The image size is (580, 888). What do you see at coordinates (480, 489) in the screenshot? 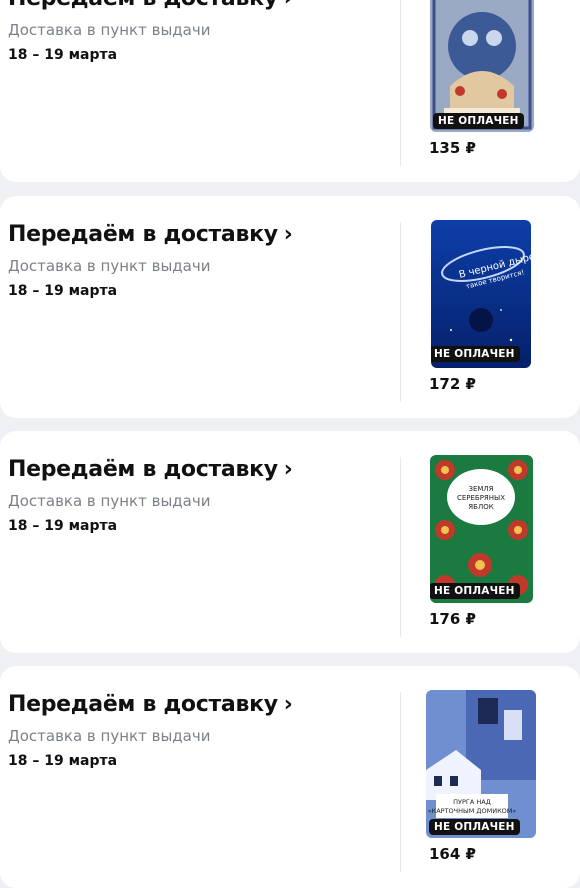
I see `svg-text: ЗЕМЛЯ` at bounding box center [480, 489].